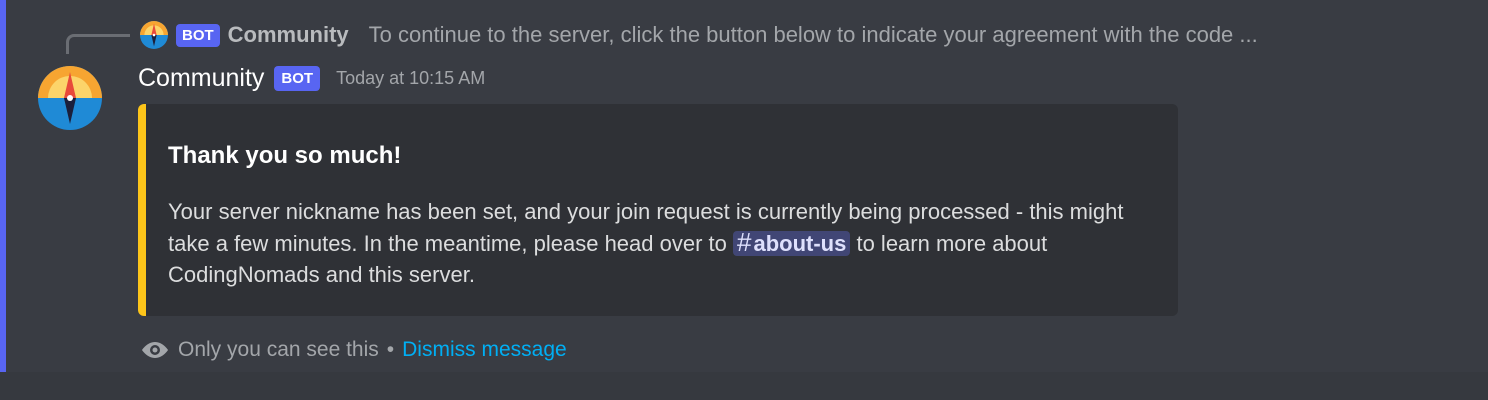 Image resolution: width=1488 pixels, height=400 pixels. Describe the element at coordinates (155, 350) in the screenshot. I see `eye-icon` at that location.